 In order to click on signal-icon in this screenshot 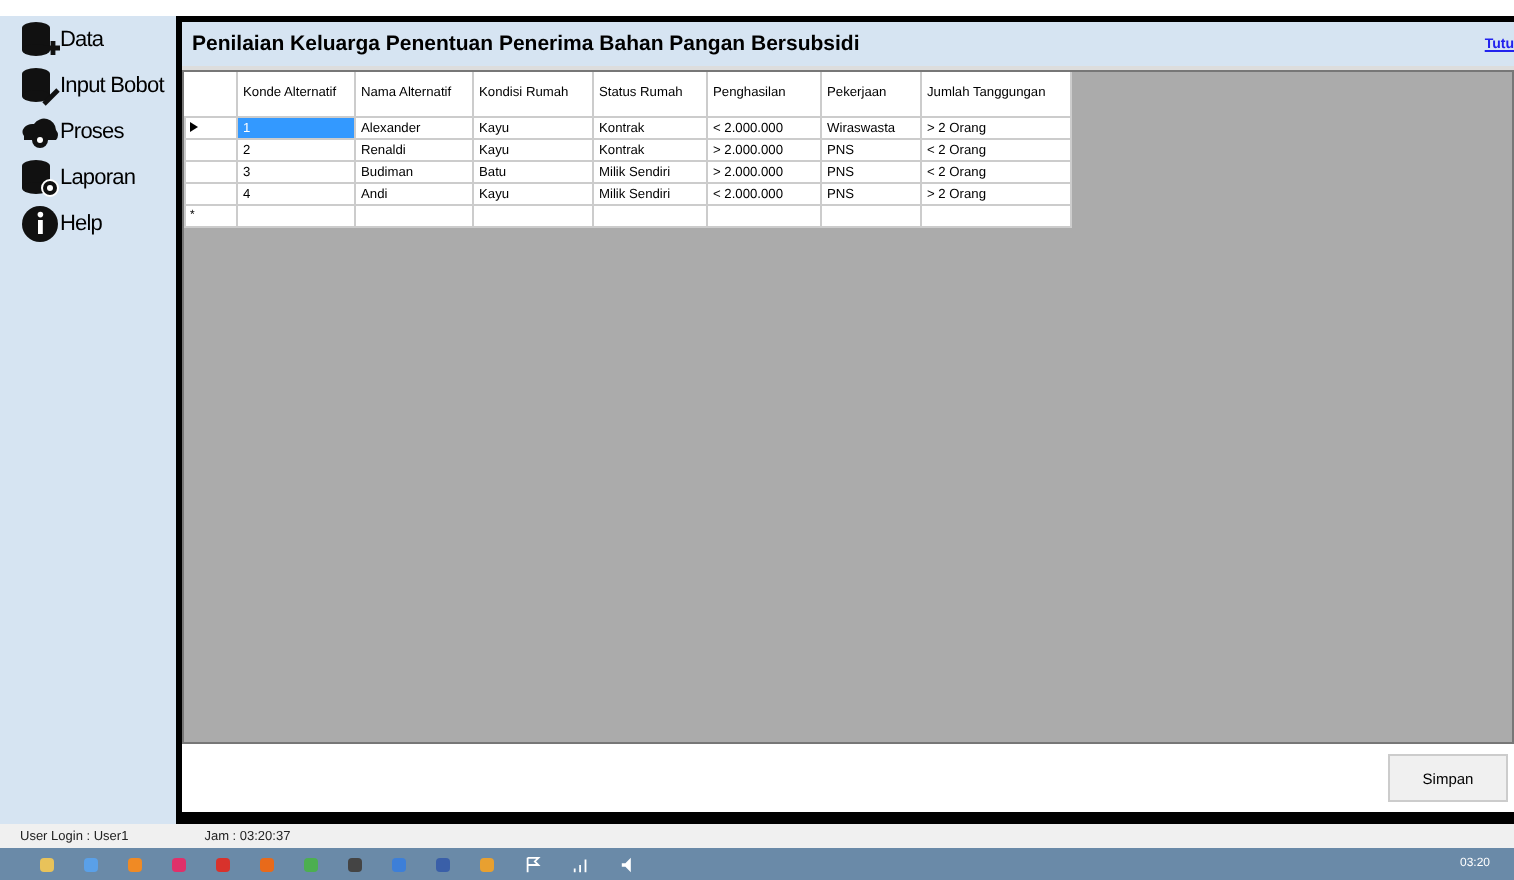, I will do `click(581, 864)`.